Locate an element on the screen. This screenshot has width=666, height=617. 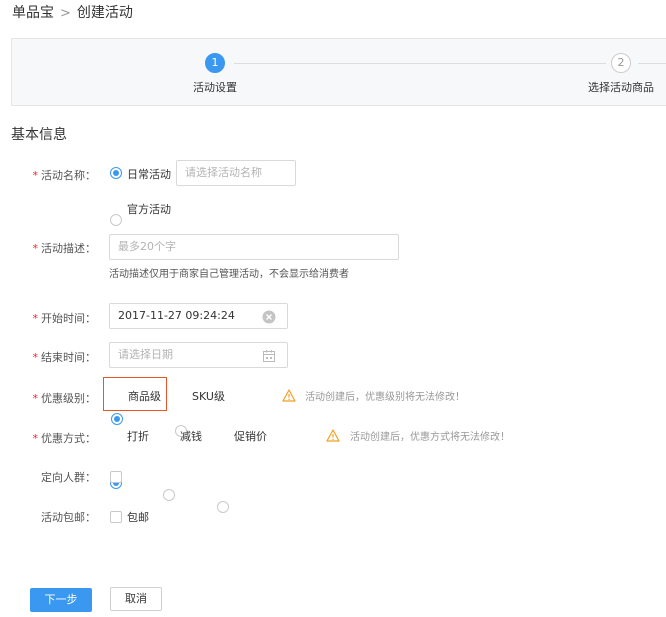
activity-desc-input: 最多20个字 is located at coordinates (254, 247).